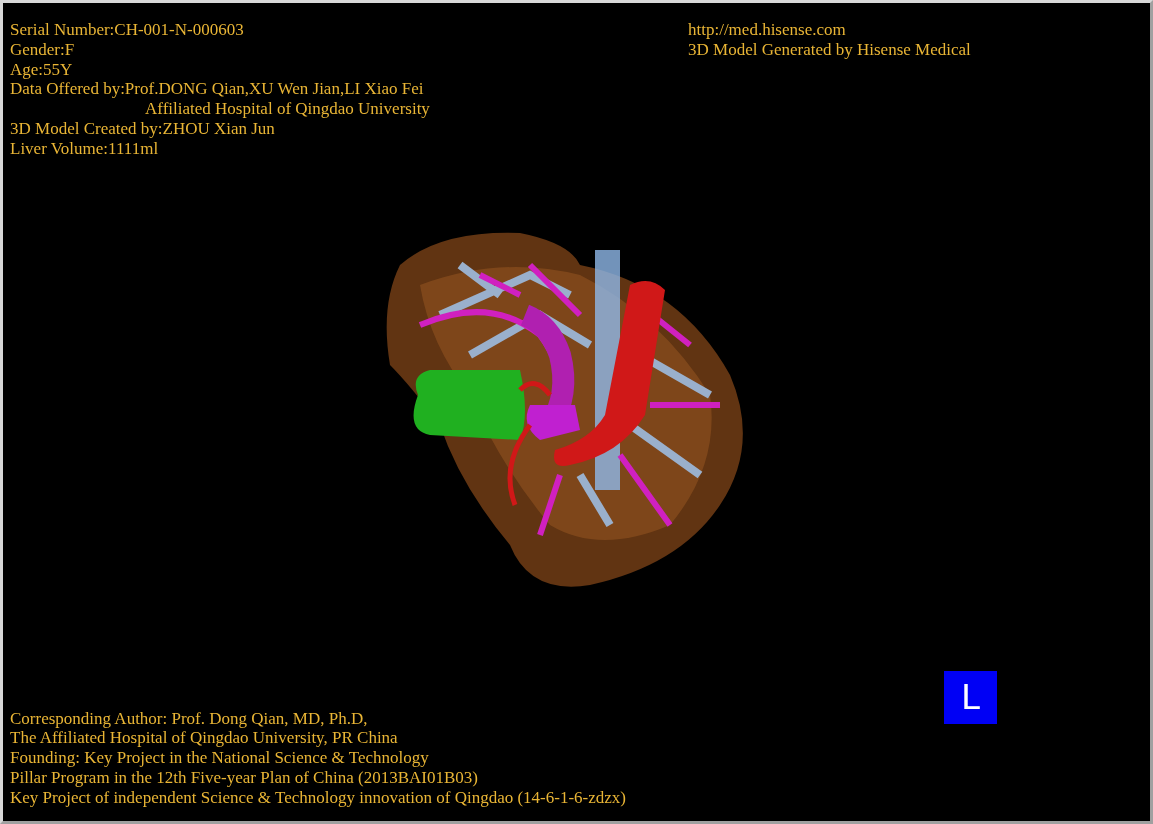 The width and height of the screenshot is (1153, 824). Describe the element at coordinates (287, 109) in the screenshot. I see `info-line: Affiliated Hospital of Qingdao University` at that location.